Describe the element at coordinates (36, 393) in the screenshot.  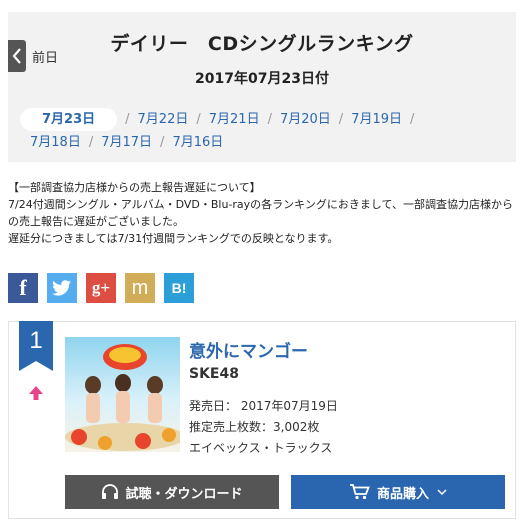
I see `trend-up-arrow-icon` at that location.